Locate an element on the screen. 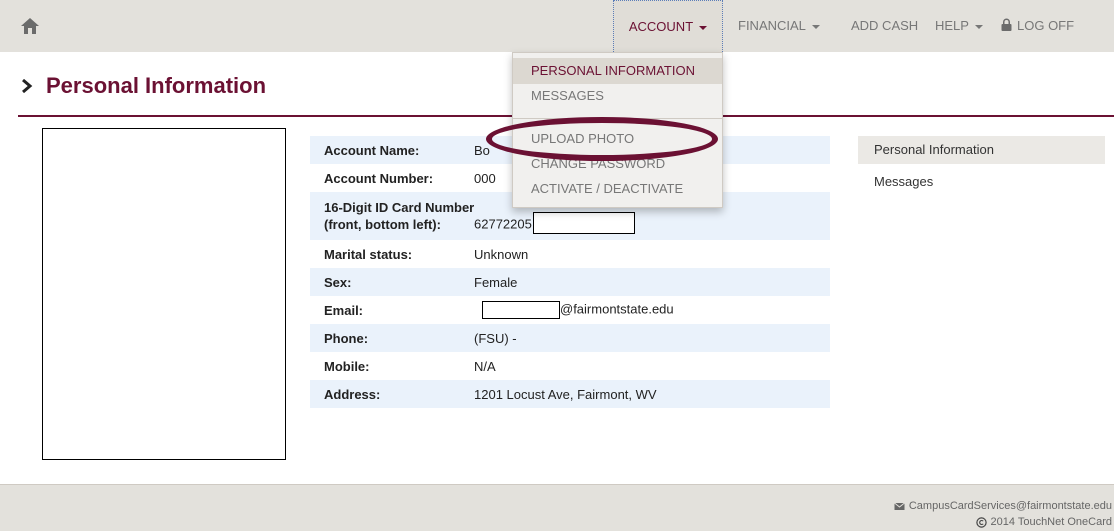 Image resolution: width=1114 pixels, height=531 pixels. footer-email-text: CampusCardServices@fairmontstate.edu is located at coordinates (1010, 506).